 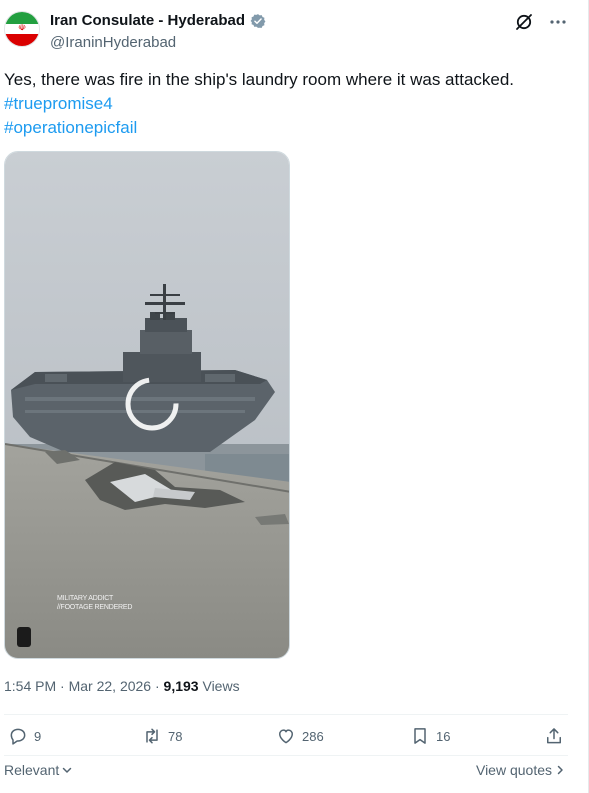 I want to click on grok-icon, so click(x=524, y=22).